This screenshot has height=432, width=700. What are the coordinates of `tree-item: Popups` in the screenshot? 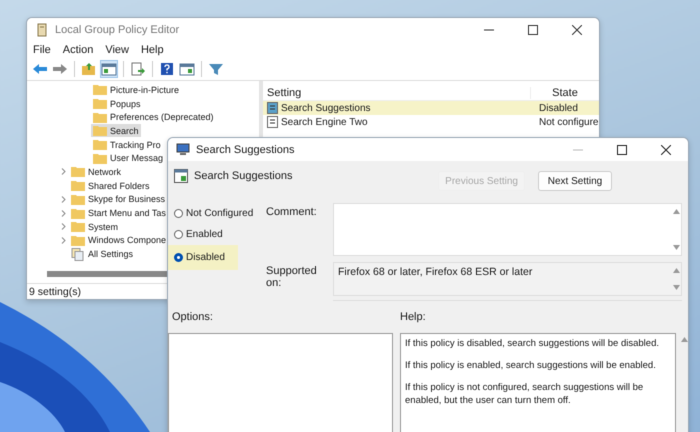 It's located at (117, 103).